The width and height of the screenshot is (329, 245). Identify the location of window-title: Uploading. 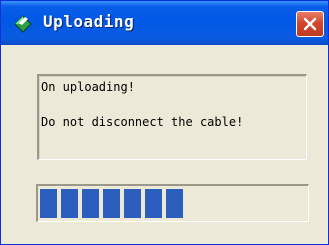
(89, 21).